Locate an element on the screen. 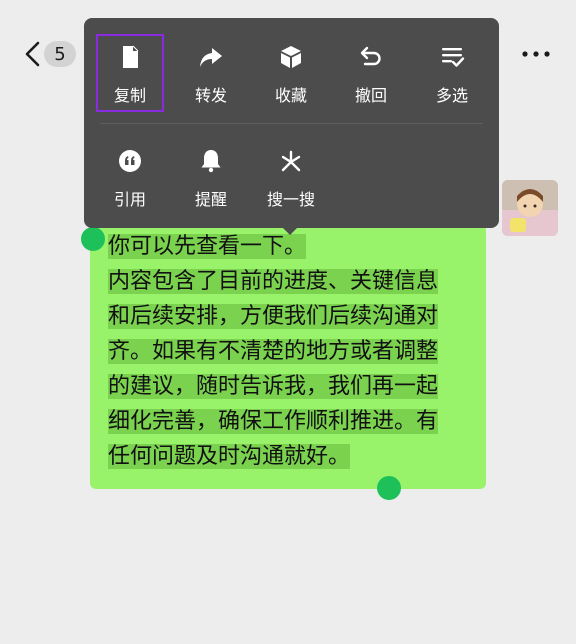  selection-start-handle is located at coordinates (93, 239).